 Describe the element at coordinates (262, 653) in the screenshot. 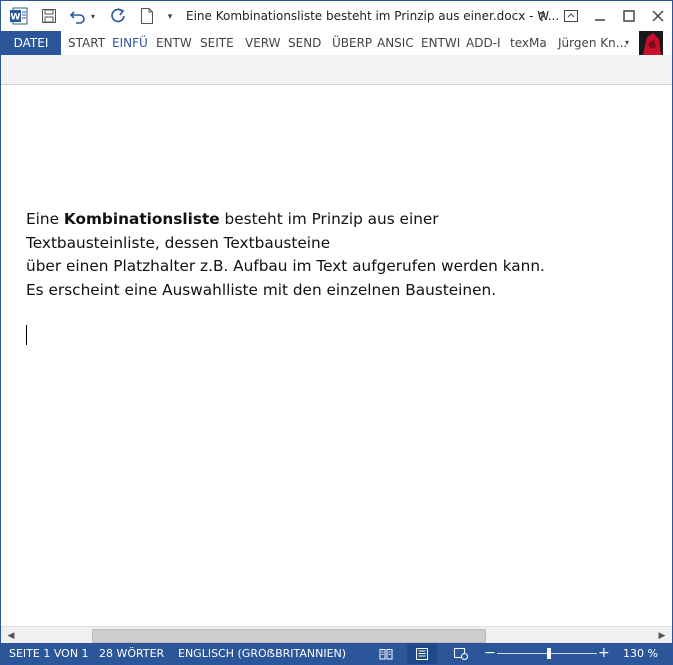

I see `language-indicator: ENGLISCH (GROẞBRITANNIEN)` at that location.